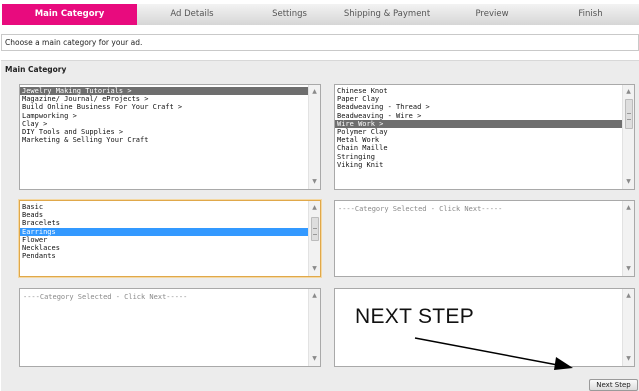 This screenshot has width=639, height=391. I want to click on tab-settings: Settings, so click(289, 14).